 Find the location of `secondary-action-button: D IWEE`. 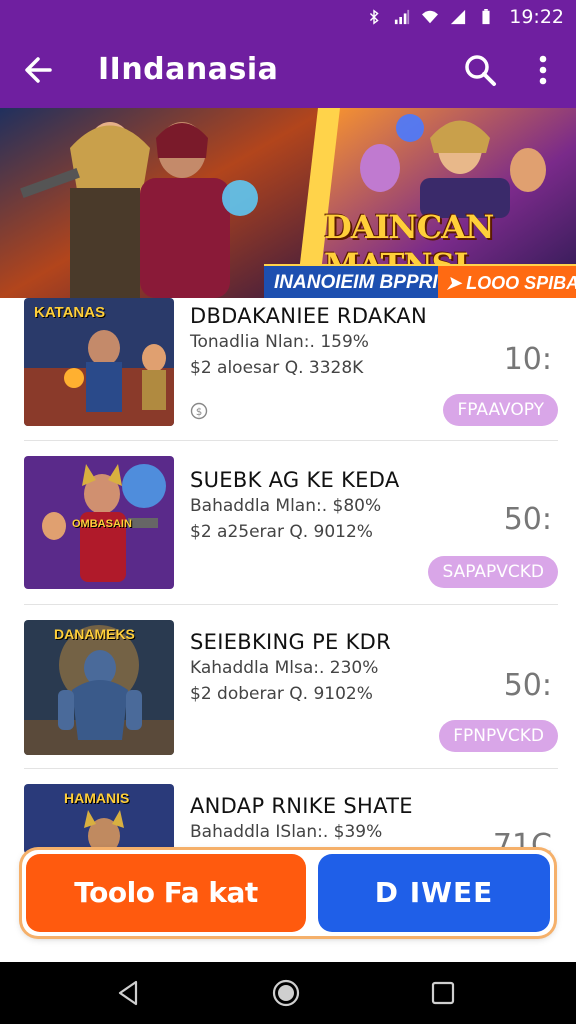

secondary-action-button: D IWEE is located at coordinates (434, 893).